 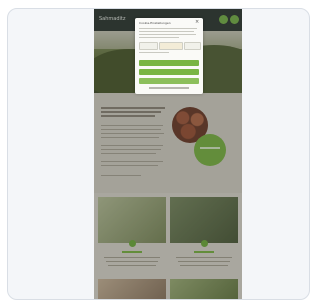 What do you see at coordinates (169, 81) in the screenshot?
I see `settings-button` at bounding box center [169, 81].